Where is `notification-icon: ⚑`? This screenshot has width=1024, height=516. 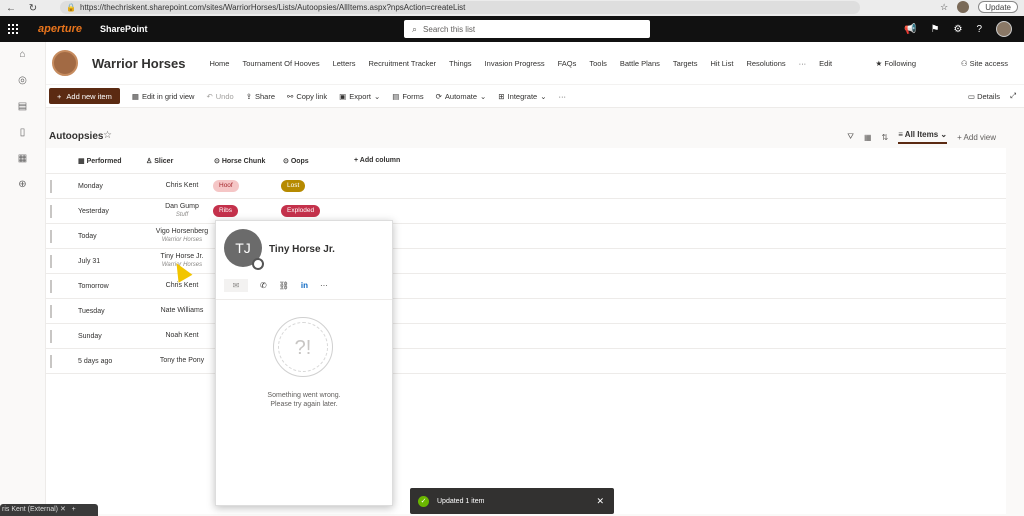
notification-icon: ⚑ is located at coordinates (935, 29).